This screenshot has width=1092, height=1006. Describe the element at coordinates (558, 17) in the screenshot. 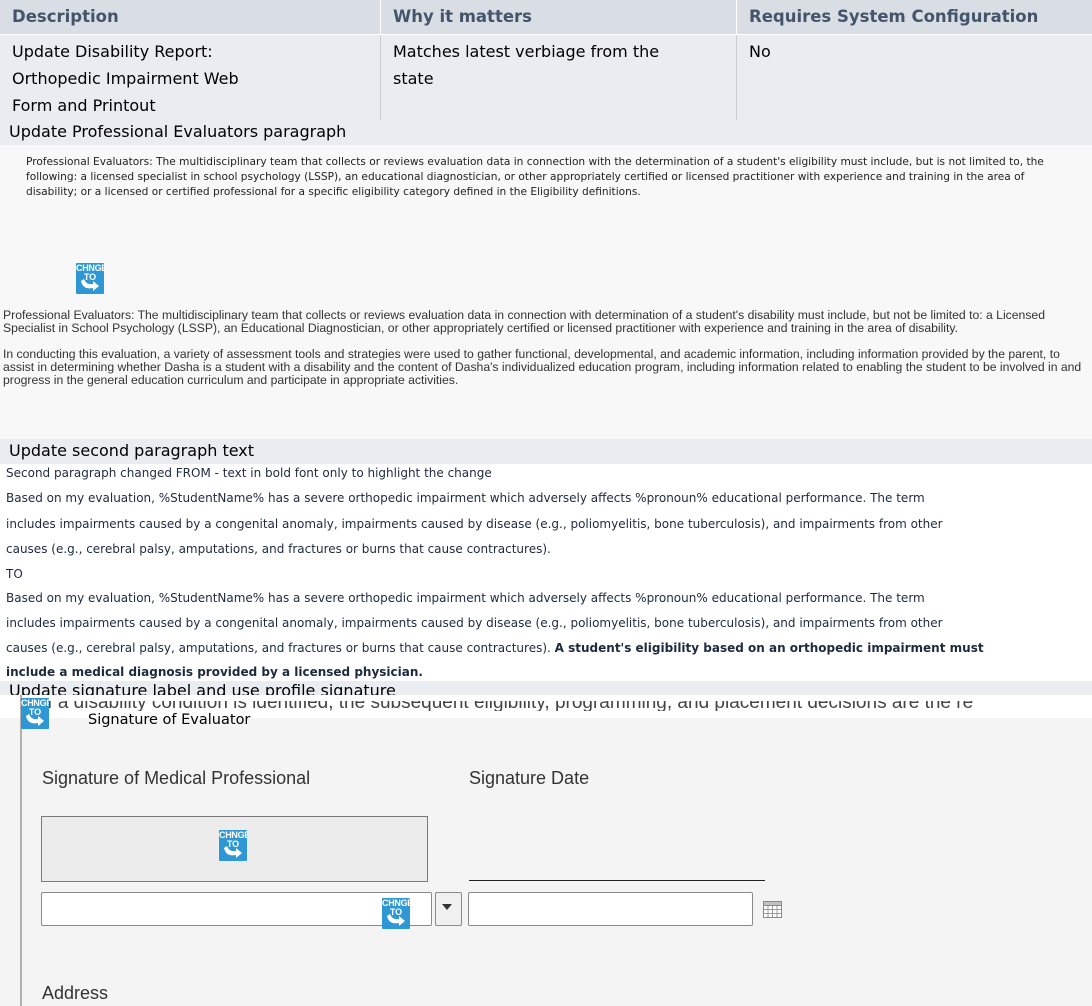

I see `header-why-it-matters: Why it matters` at that location.